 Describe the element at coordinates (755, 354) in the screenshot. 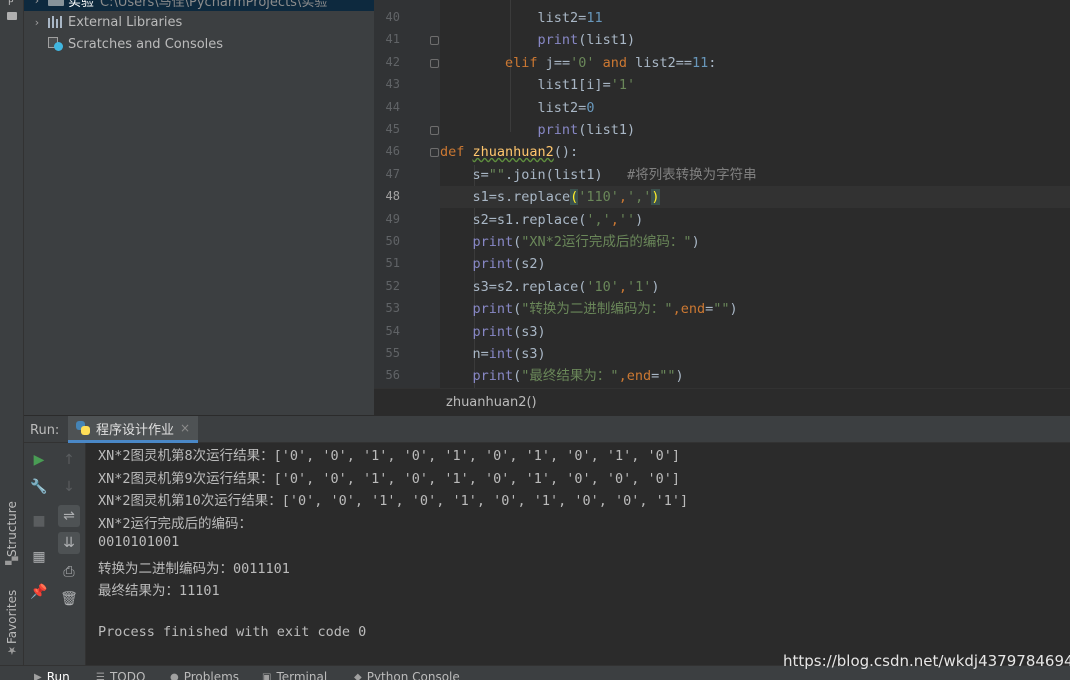

I see `code-line: n=int(s3)` at that location.